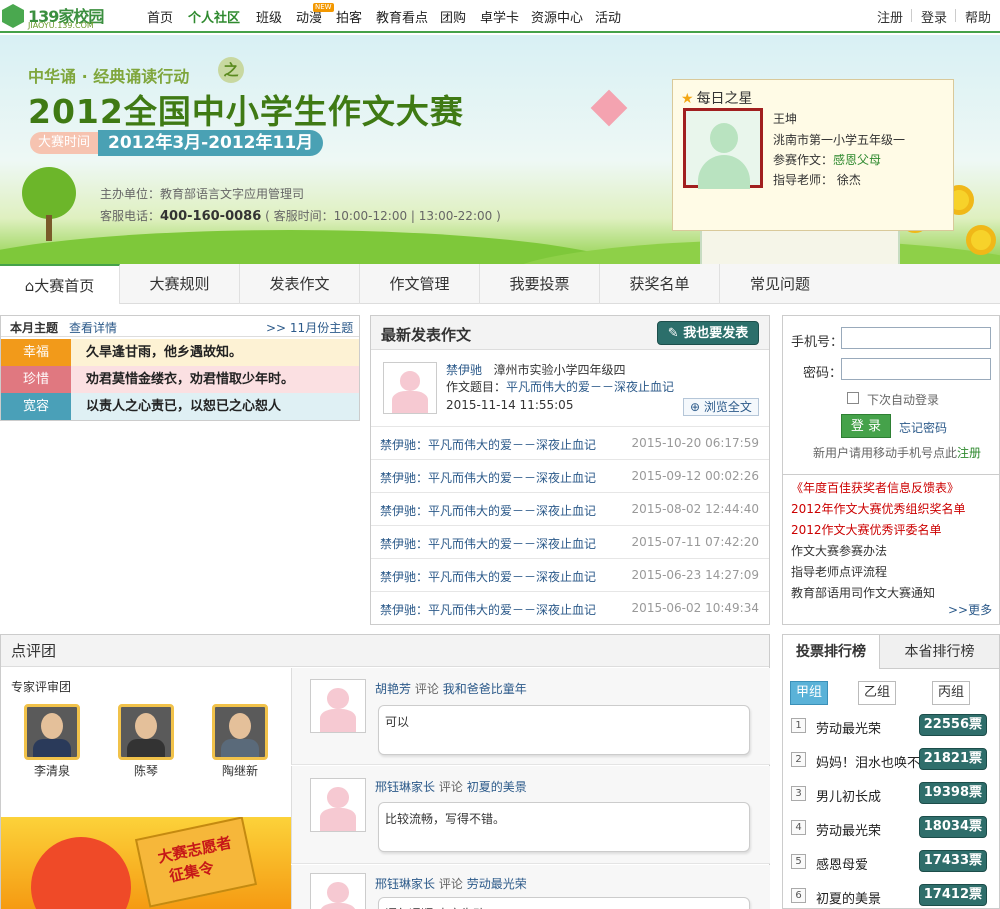 The width and height of the screenshot is (1000, 909). I want to click on ranking-row: 3 男儿初长成 19398票, so click(891, 795).